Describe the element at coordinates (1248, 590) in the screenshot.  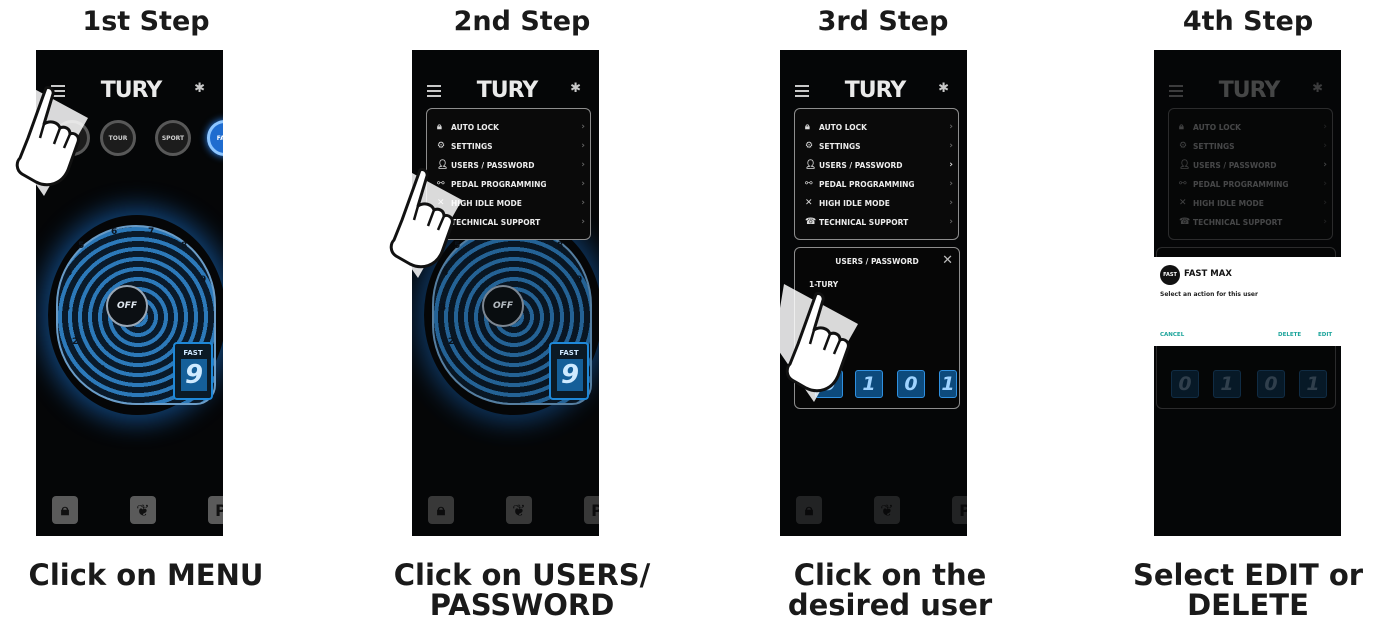
I see `step-4-caption: Select EDIT or DELETE` at that location.